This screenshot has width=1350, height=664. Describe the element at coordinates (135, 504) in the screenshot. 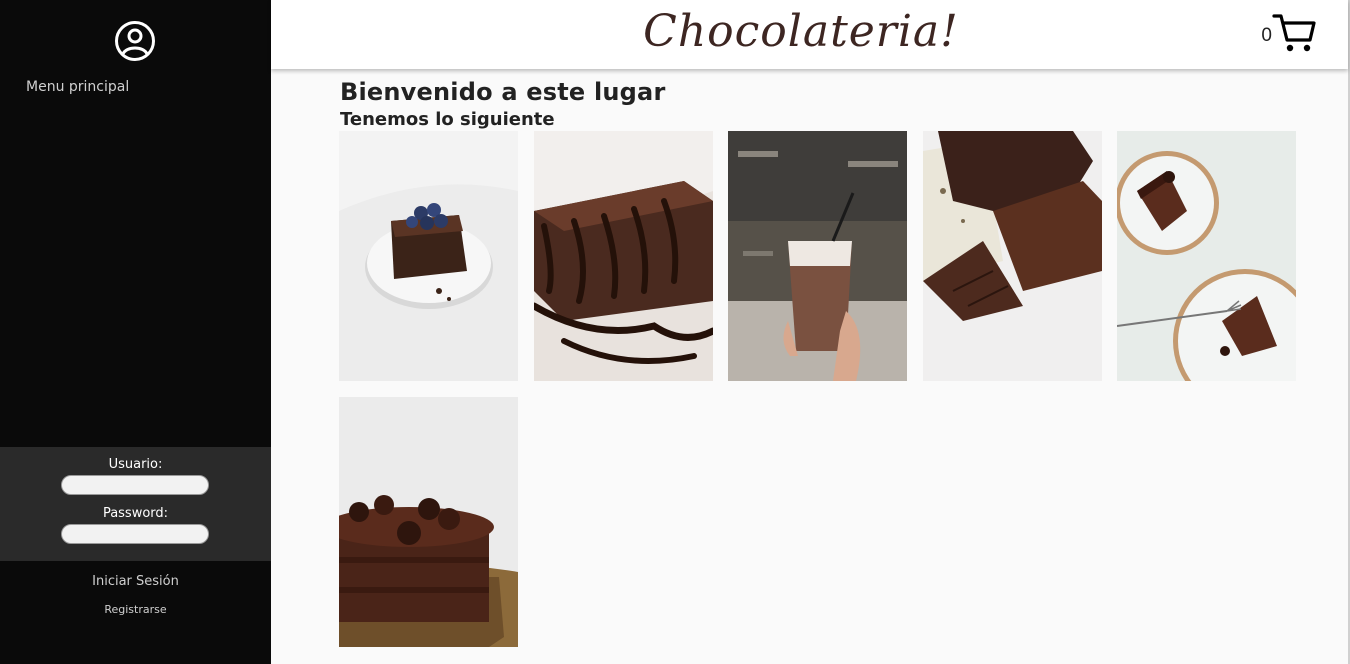

I see `login-form: Usuario: Password:` at that location.